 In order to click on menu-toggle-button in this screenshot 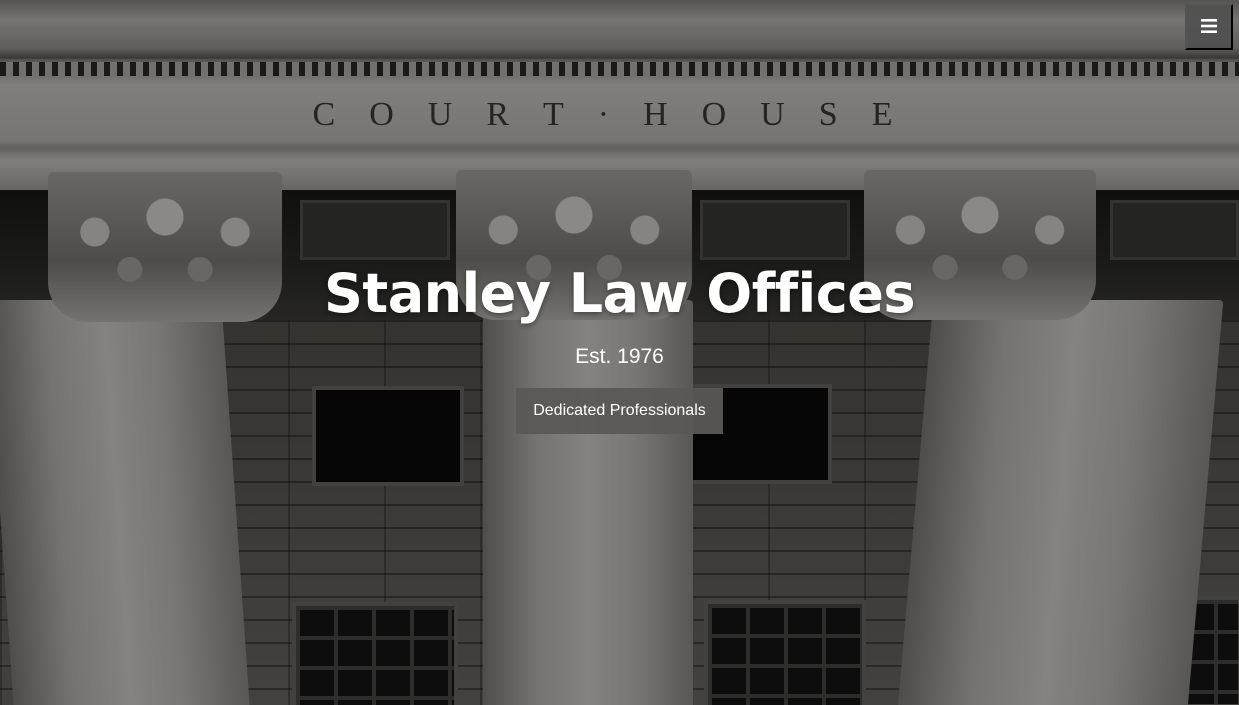, I will do `click(1209, 27)`.